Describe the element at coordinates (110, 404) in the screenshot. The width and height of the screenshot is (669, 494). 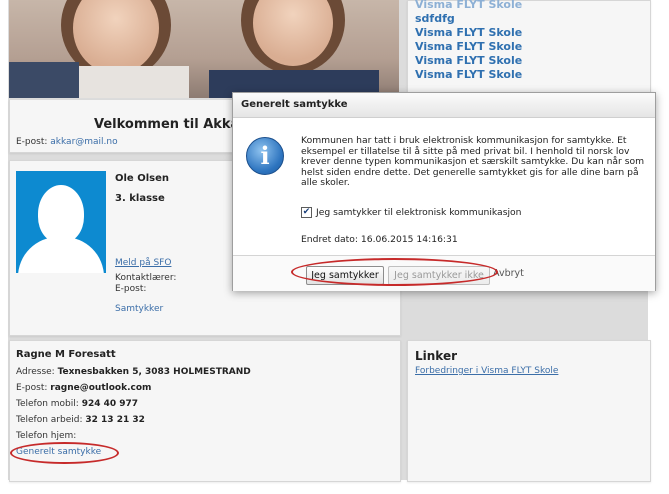
I see `mobile-value: 924 40 977` at that location.